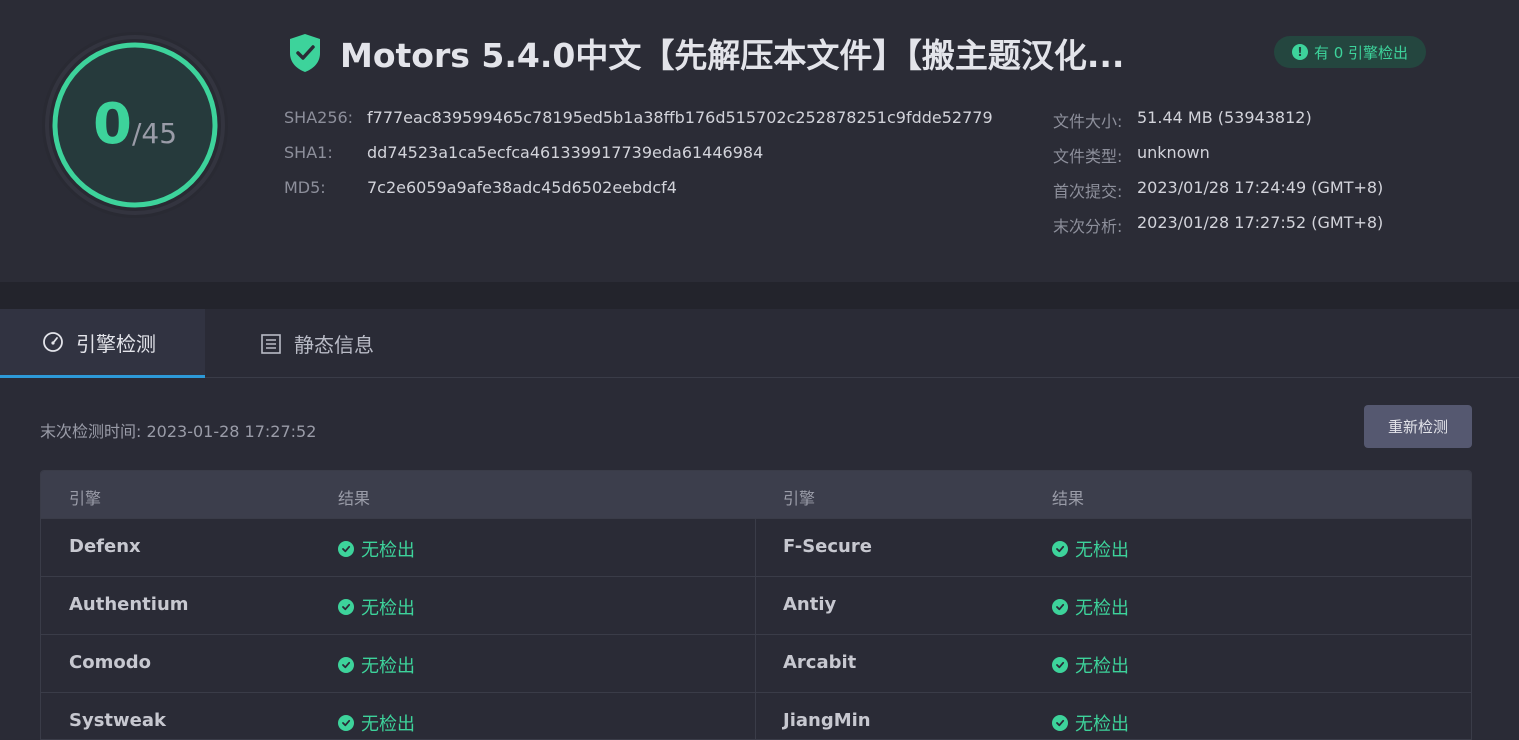 The image size is (1519, 740). I want to click on meta-label: 文件类型:, so click(1088, 156).